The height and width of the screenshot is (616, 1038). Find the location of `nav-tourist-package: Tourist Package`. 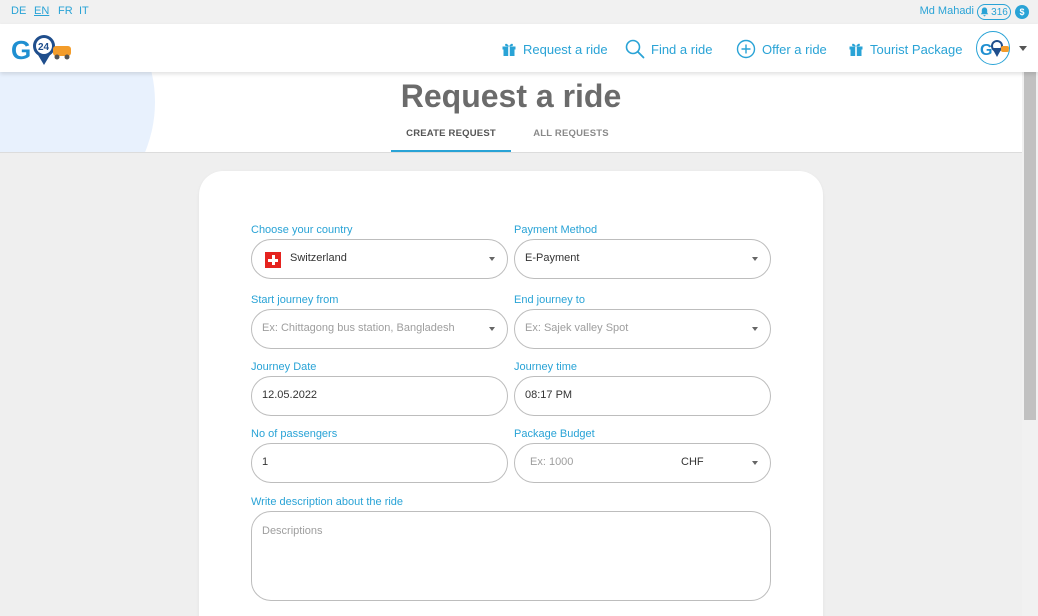

nav-tourist-package: Tourist Package is located at coordinates (905, 49).